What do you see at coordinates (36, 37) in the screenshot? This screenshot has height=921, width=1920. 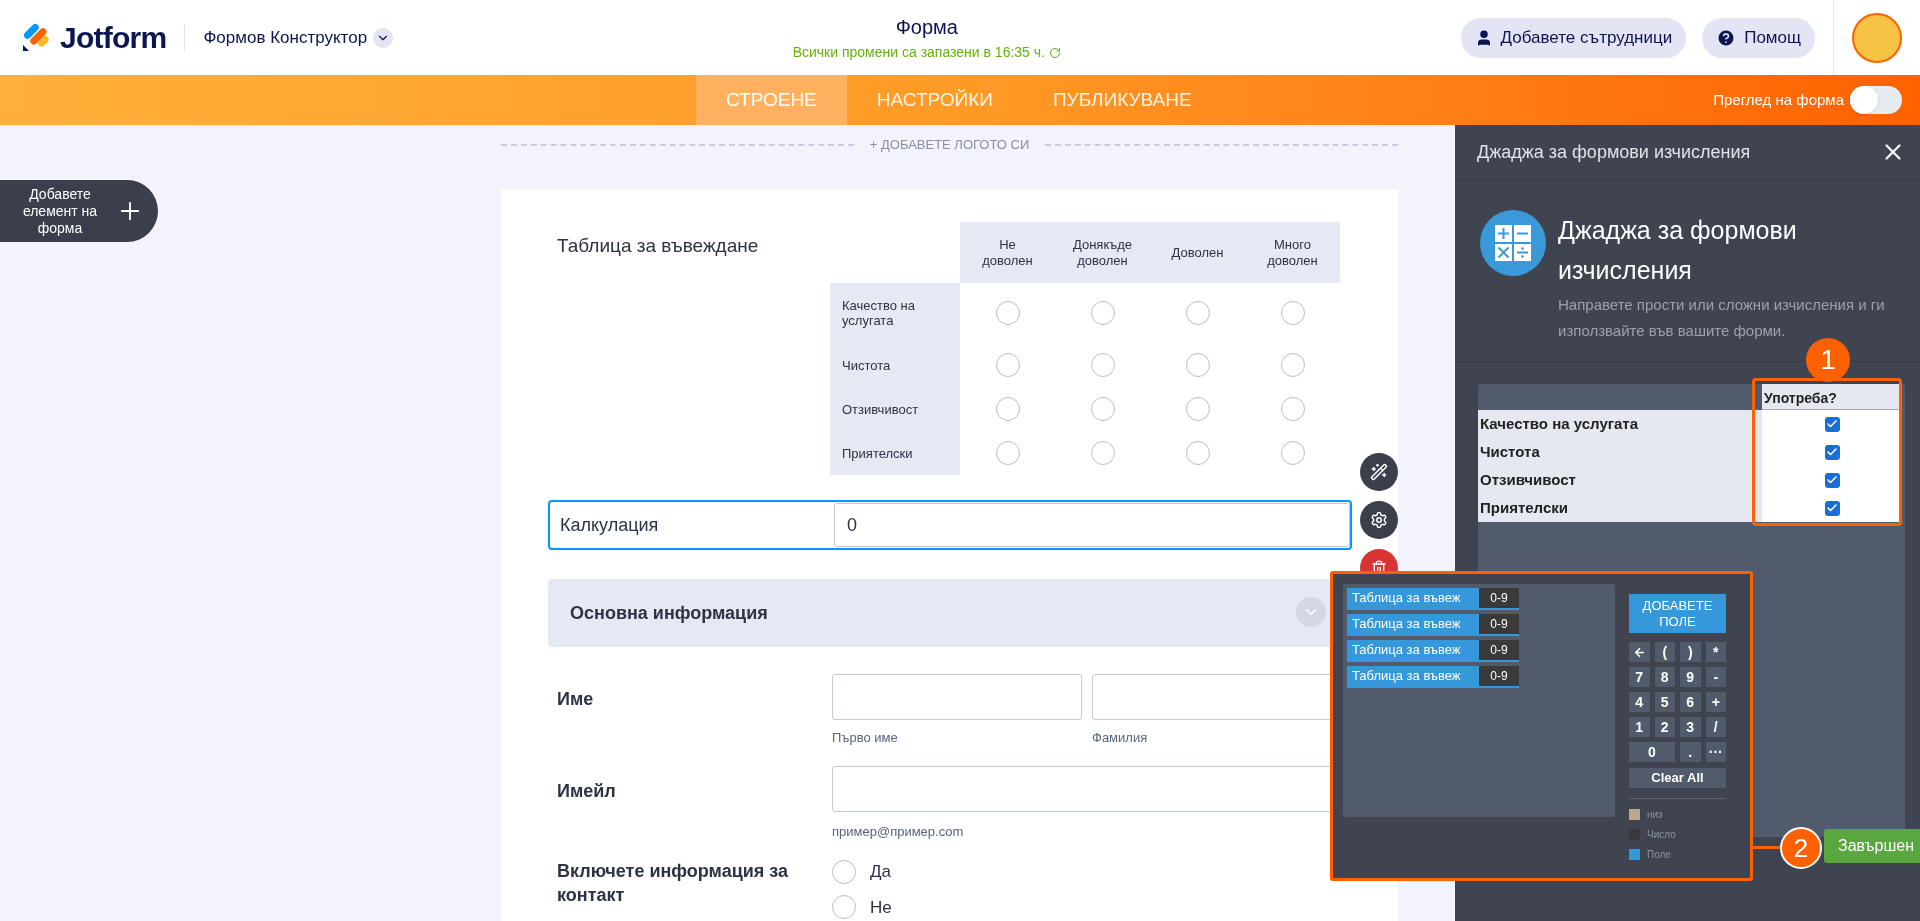 I see `logo-icon` at bounding box center [36, 37].